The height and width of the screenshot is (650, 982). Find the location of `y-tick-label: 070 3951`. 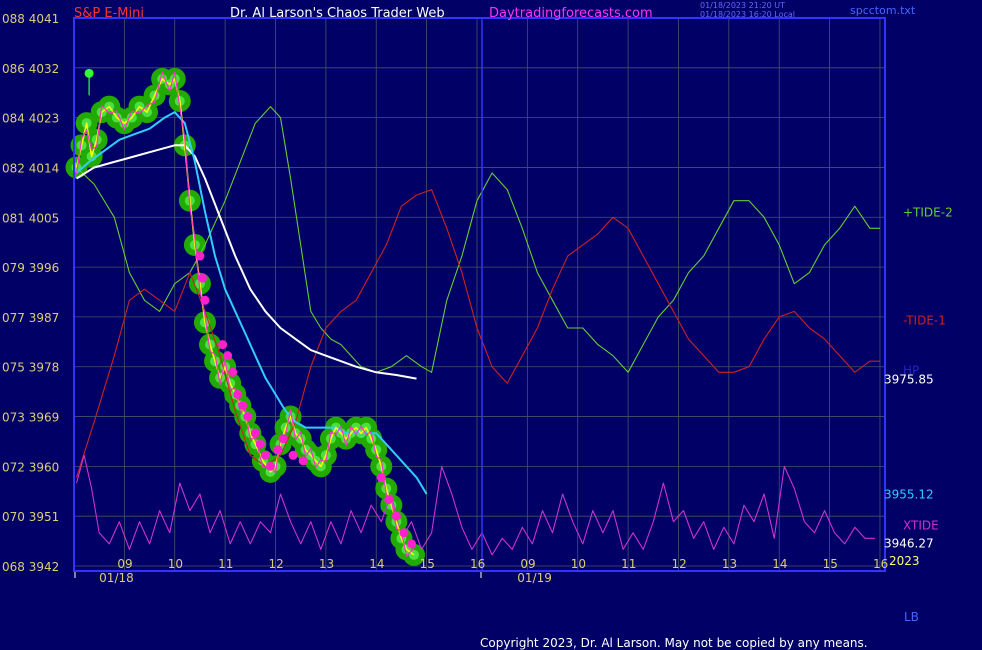

y-tick-label: 070 3951 is located at coordinates (30, 517).